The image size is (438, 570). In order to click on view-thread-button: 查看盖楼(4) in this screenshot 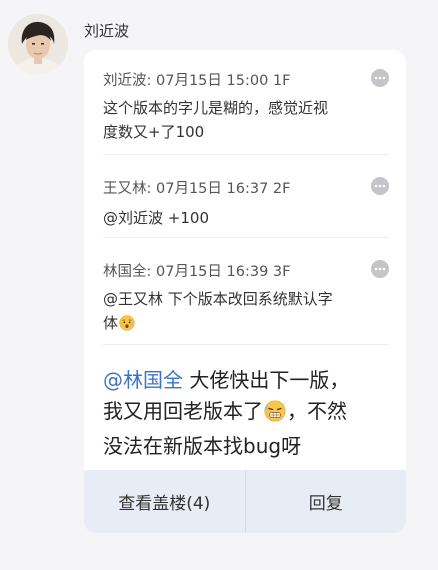, I will do `click(164, 501)`.